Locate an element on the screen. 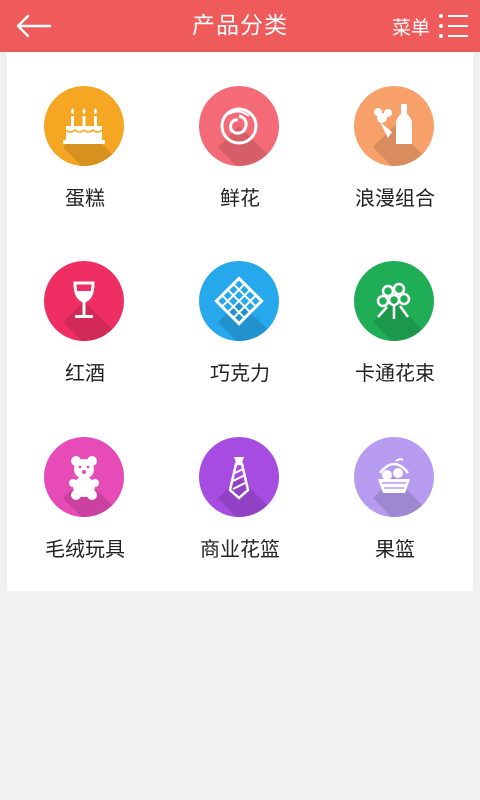 The height and width of the screenshot is (800, 480). category-label: 果篮 is located at coordinates (395, 549).